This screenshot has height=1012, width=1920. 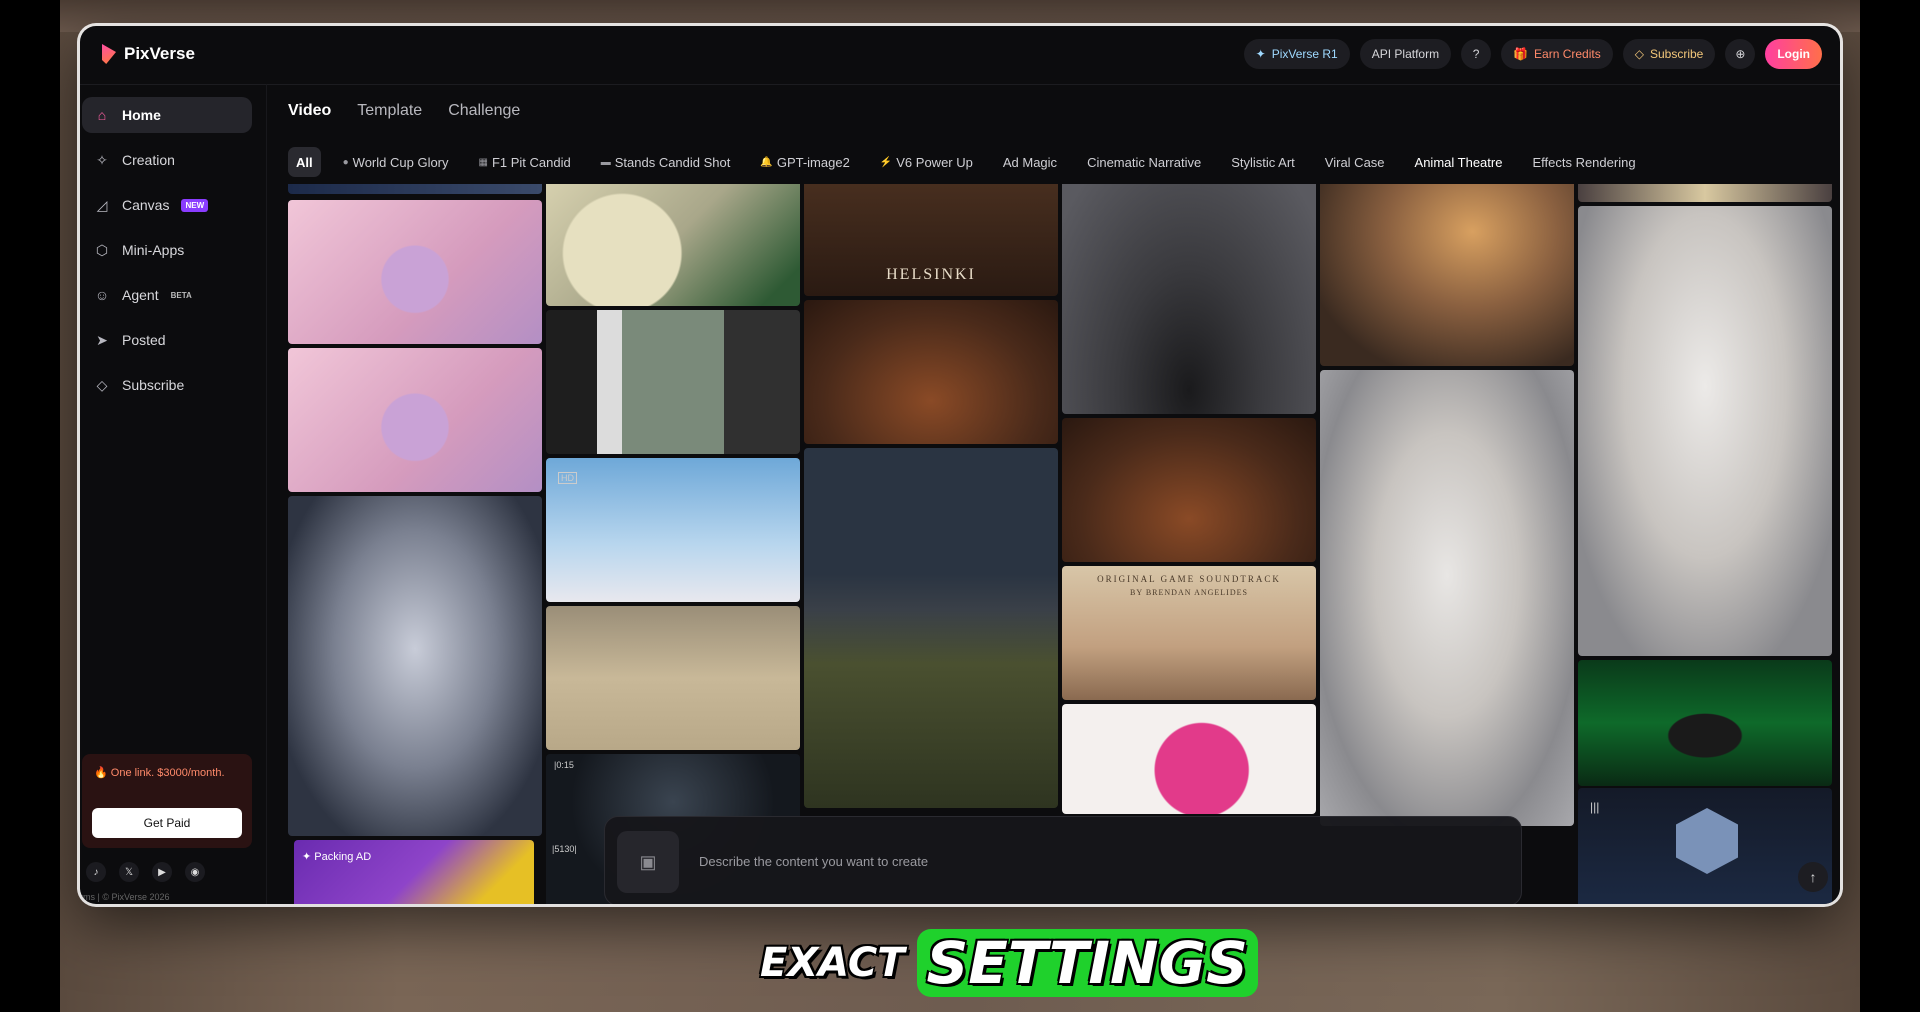 I want to click on chip-label: All, so click(x=304, y=162).